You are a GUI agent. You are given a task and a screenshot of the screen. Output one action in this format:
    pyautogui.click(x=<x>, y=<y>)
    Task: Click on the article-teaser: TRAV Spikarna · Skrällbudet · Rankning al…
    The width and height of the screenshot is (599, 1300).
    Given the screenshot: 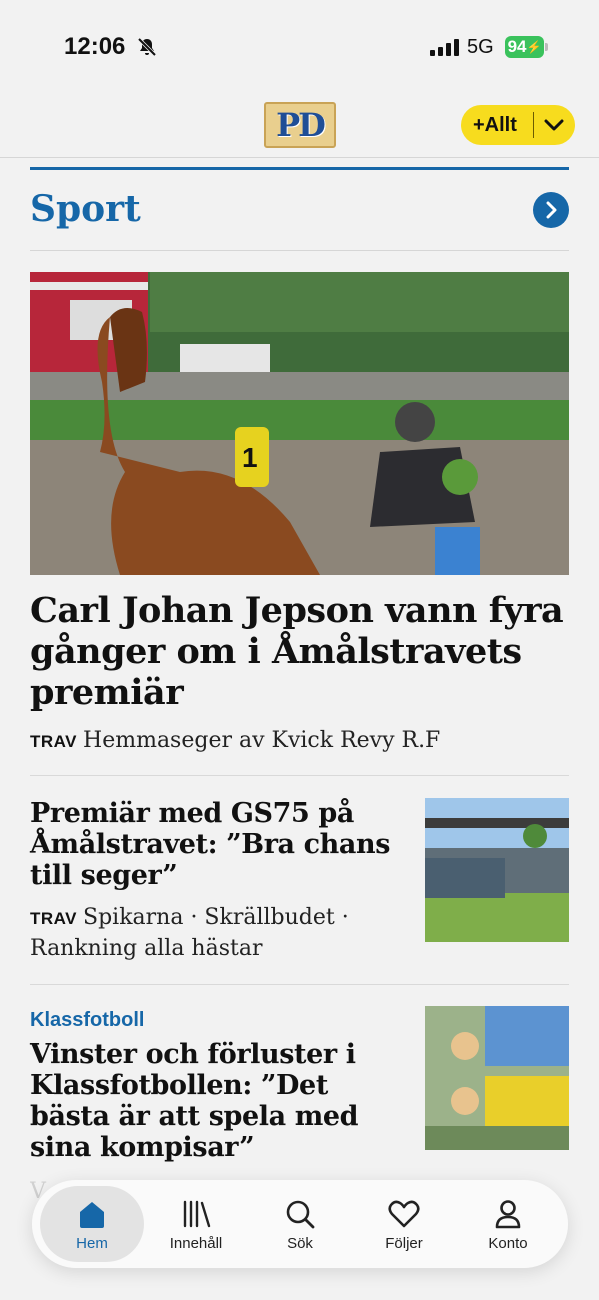 What is the action you would take?
    pyautogui.click(x=222, y=933)
    